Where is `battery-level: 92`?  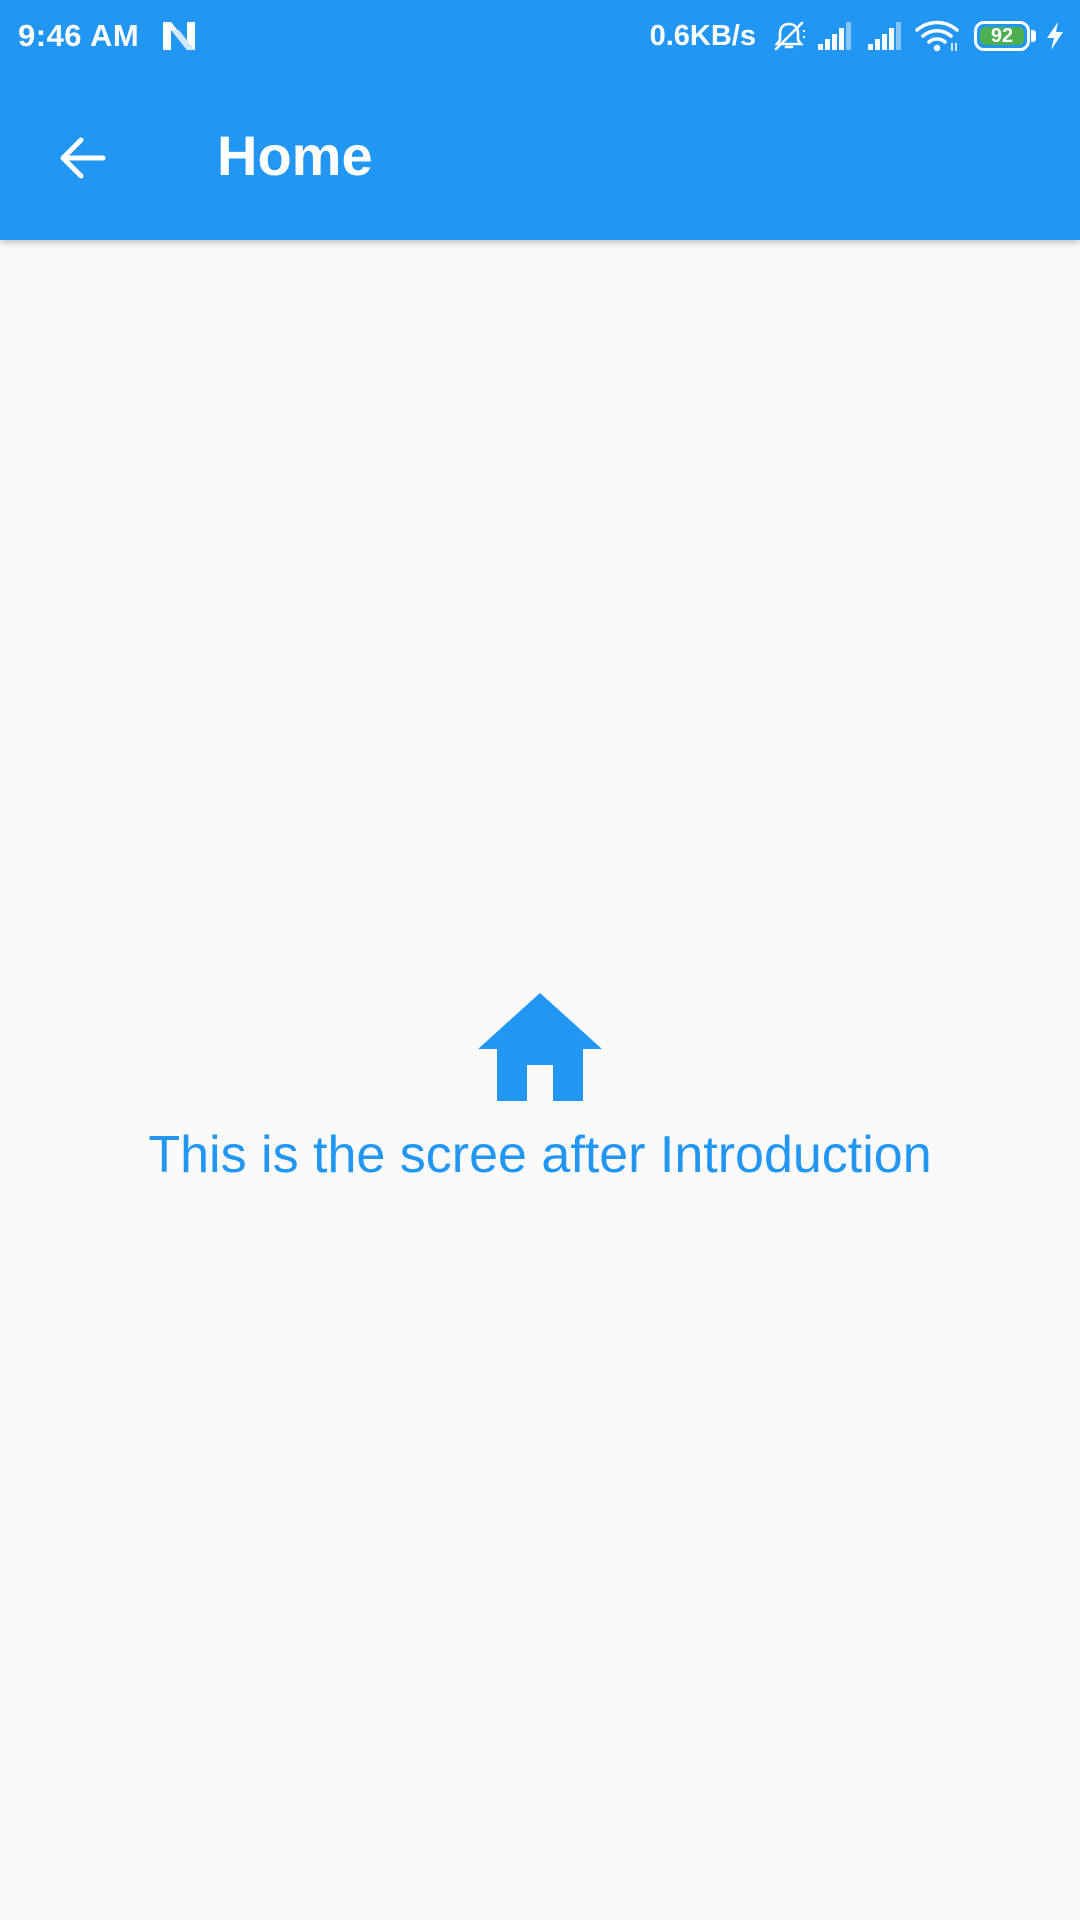 battery-level: 92 is located at coordinates (1002, 36).